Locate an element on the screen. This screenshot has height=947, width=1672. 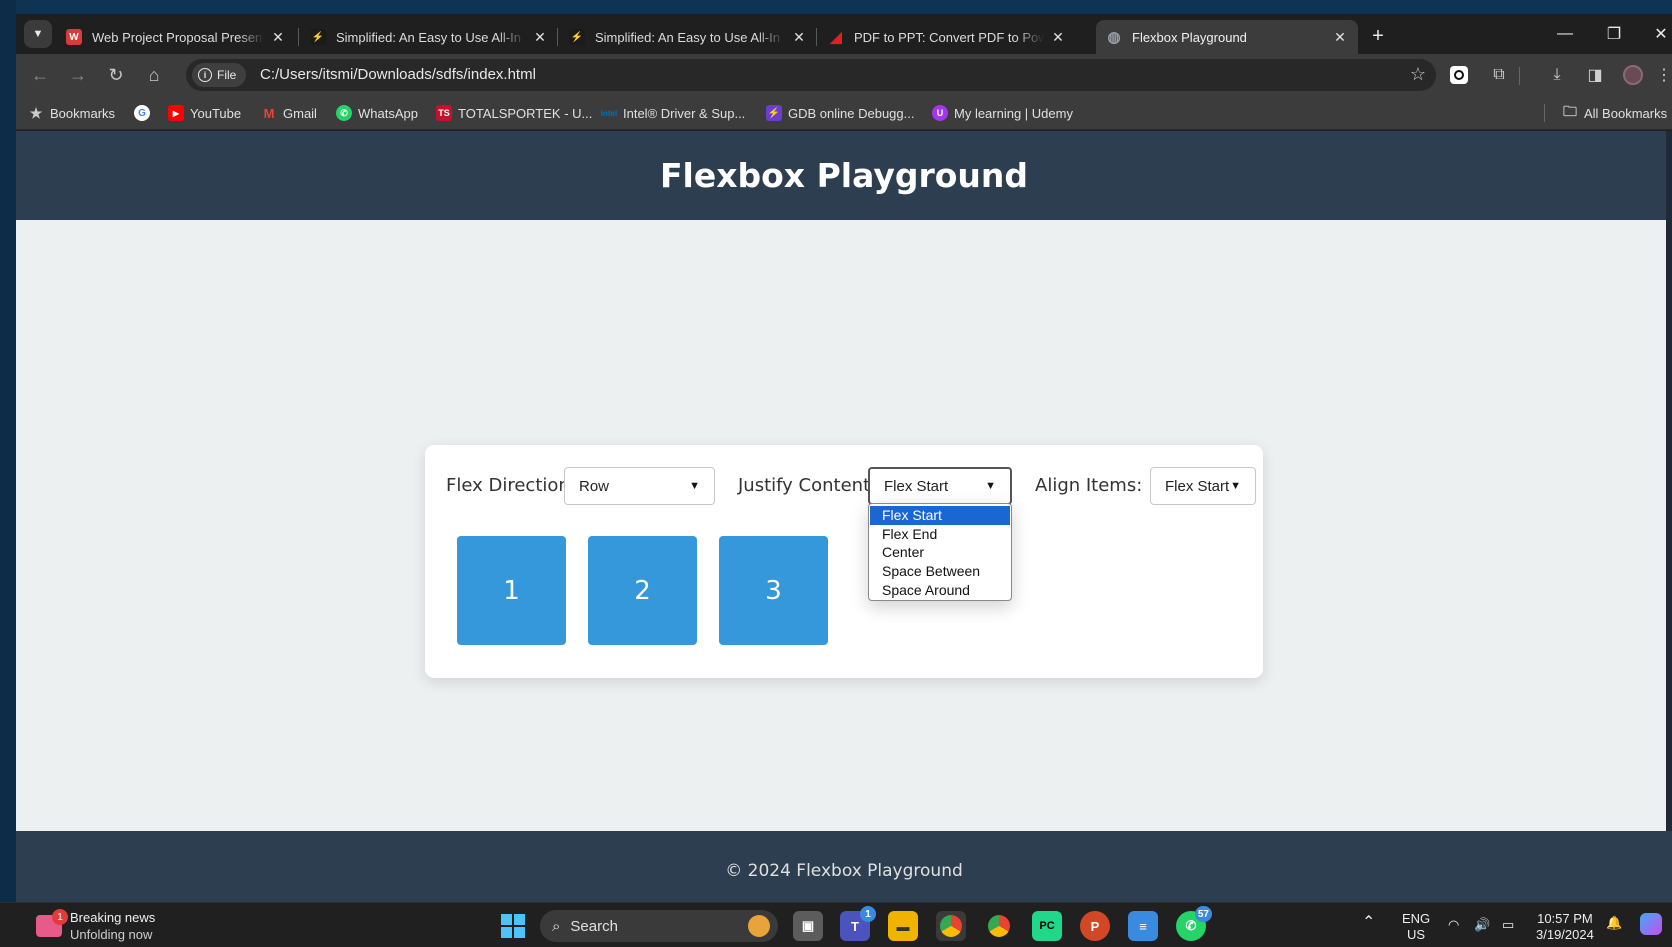
align-items-select: Flex Start ▼ is located at coordinates (1203, 486).